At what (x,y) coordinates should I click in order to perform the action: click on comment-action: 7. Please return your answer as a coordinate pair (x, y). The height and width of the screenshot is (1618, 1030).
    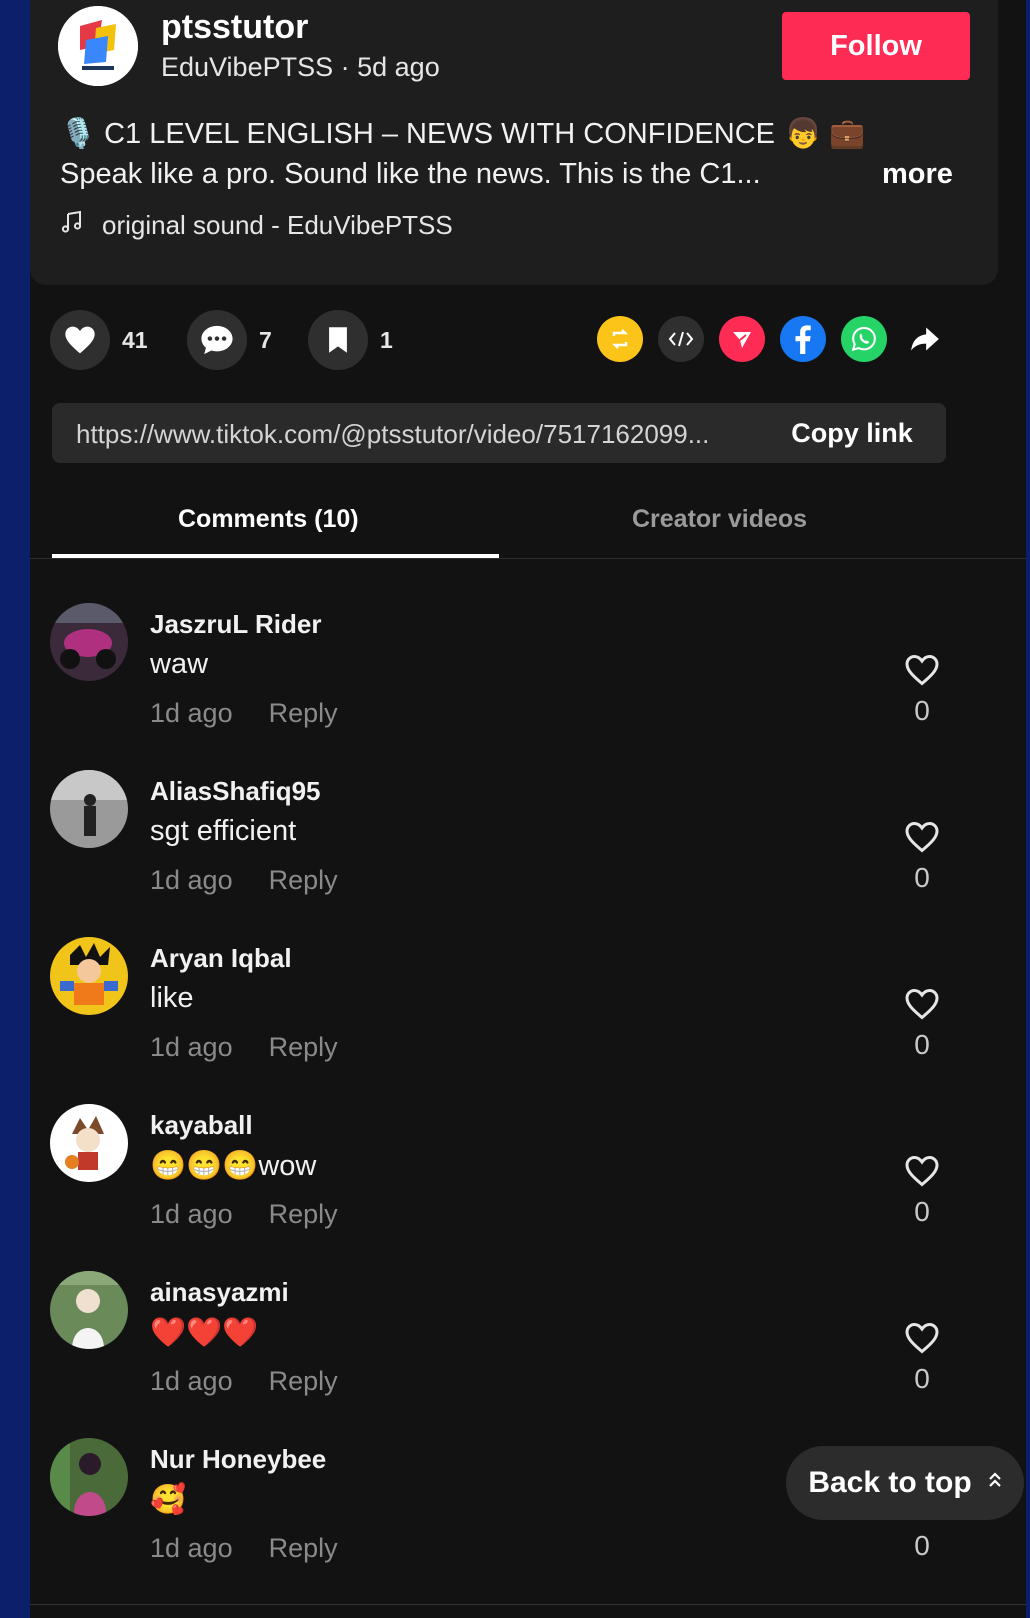
    Looking at the image, I should click on (229, 340).